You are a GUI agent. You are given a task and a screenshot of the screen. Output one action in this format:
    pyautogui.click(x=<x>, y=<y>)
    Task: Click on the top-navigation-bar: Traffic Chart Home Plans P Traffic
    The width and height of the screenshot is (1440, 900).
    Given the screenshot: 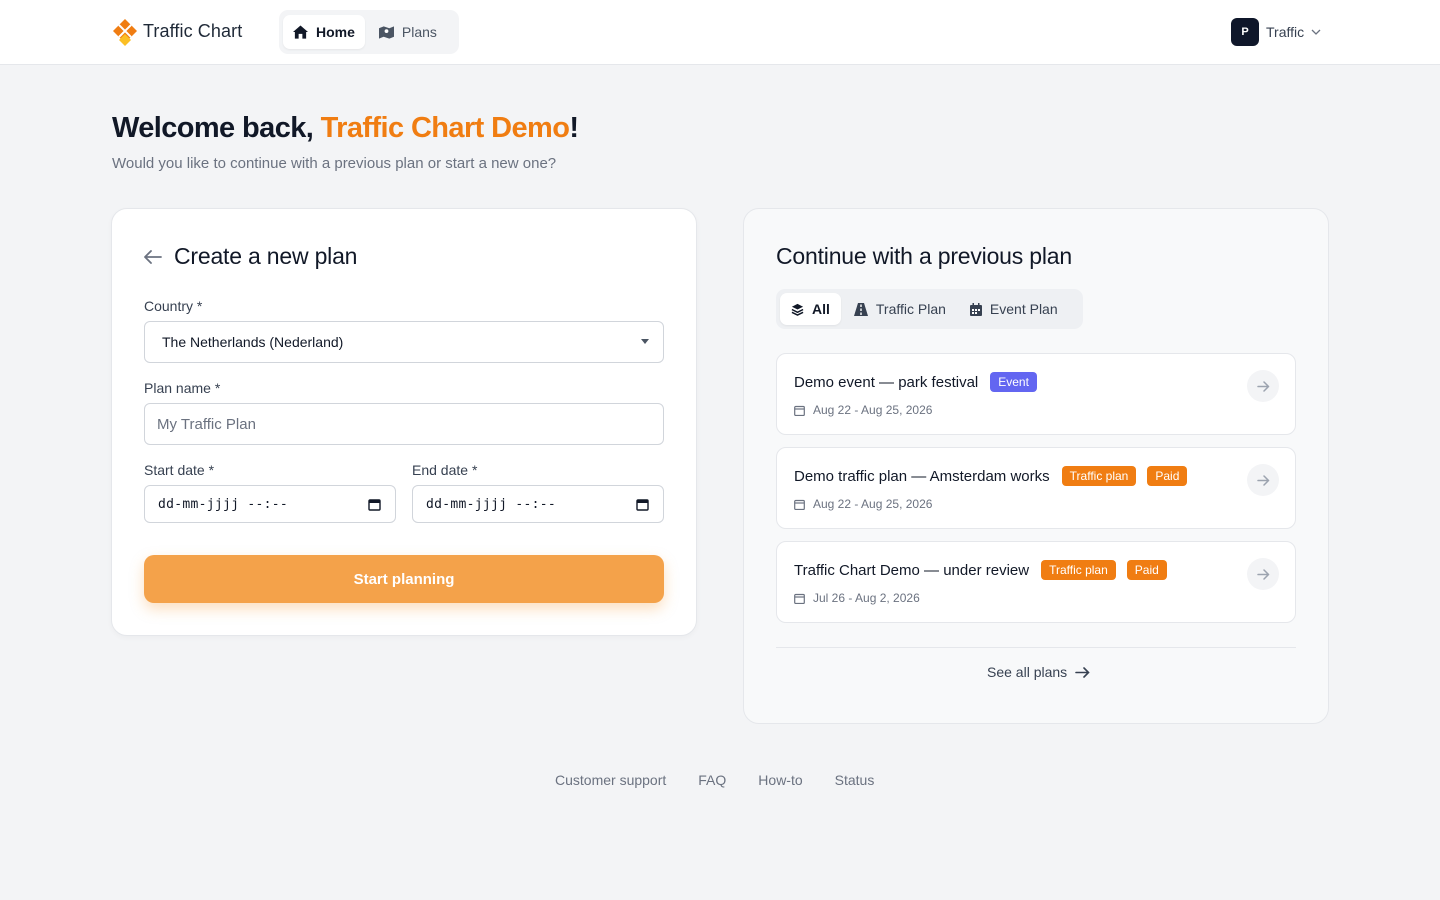 What is the action you would take?
    pyautogui.click(x=720, y=32)
    